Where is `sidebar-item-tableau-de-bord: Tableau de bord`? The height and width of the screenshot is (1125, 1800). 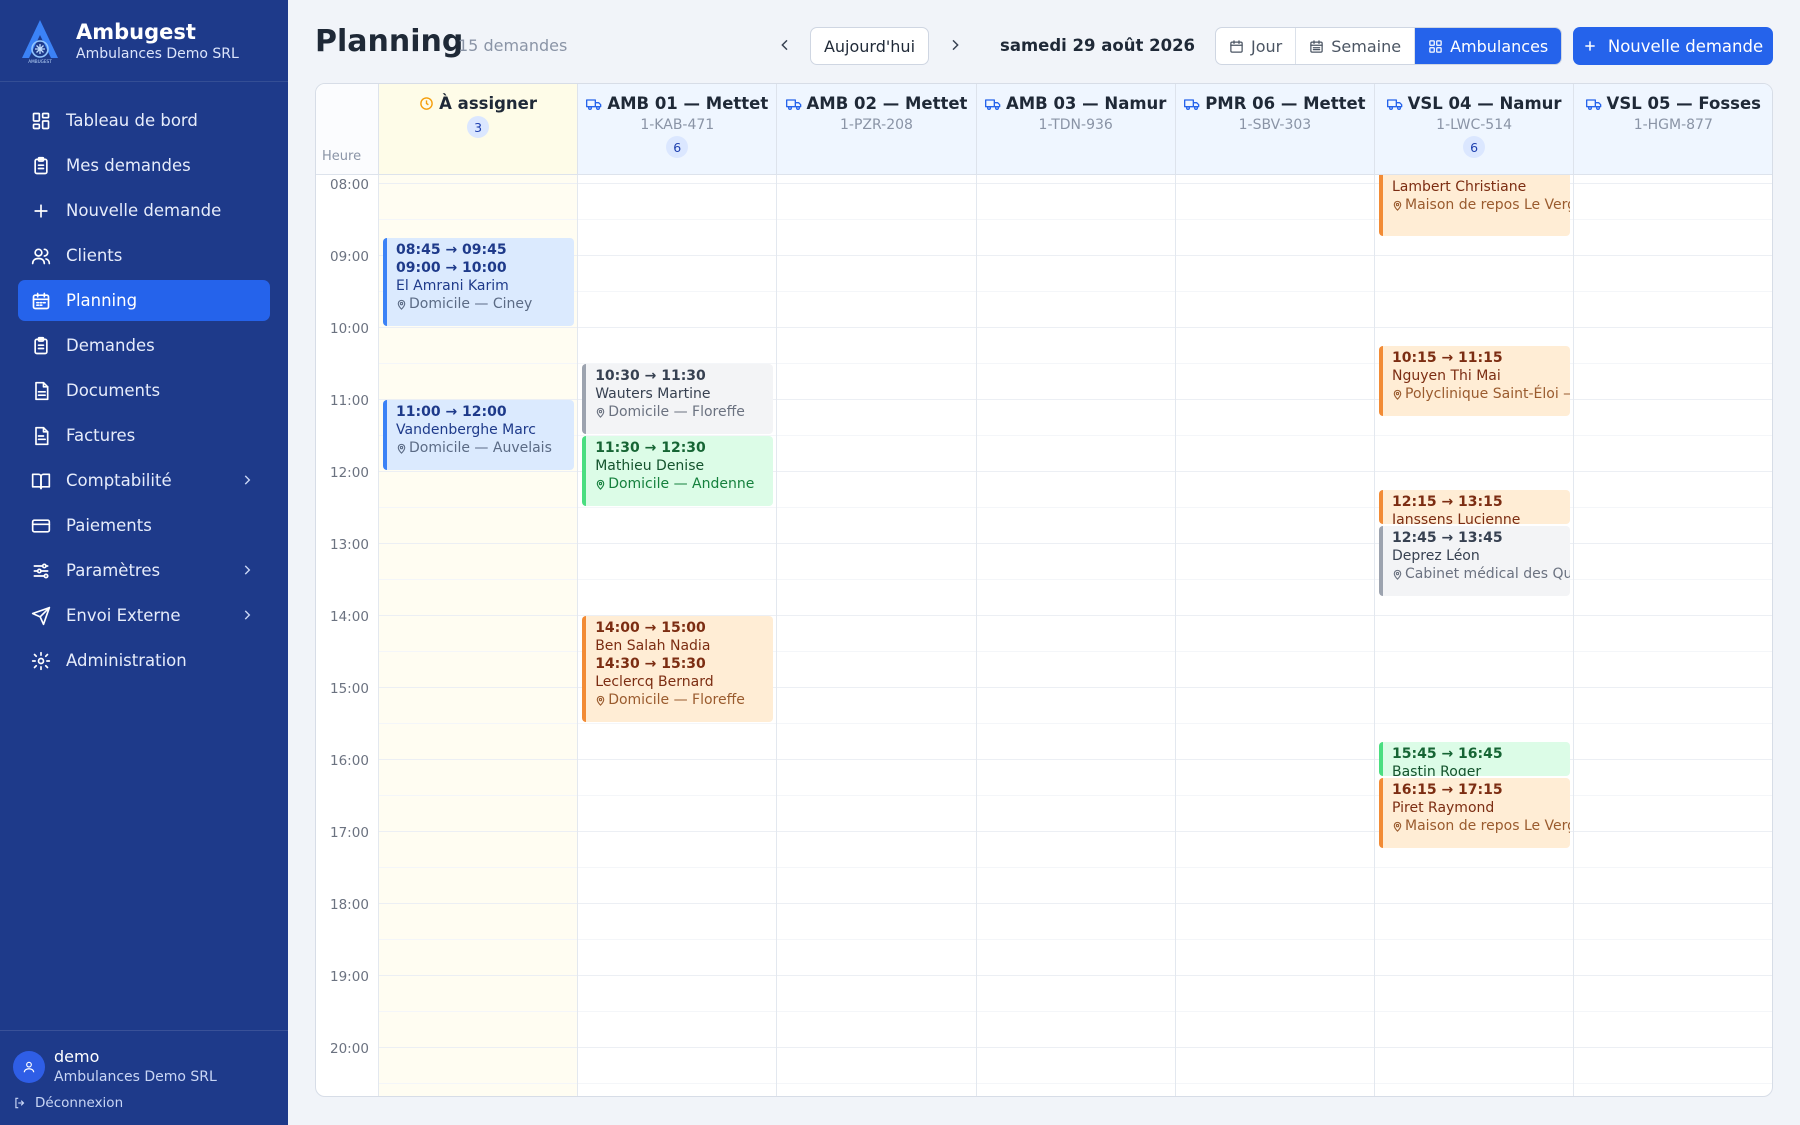
sidebar-item-tableau-de-bord: Tableau de bord is located at coordinates (144, 120).